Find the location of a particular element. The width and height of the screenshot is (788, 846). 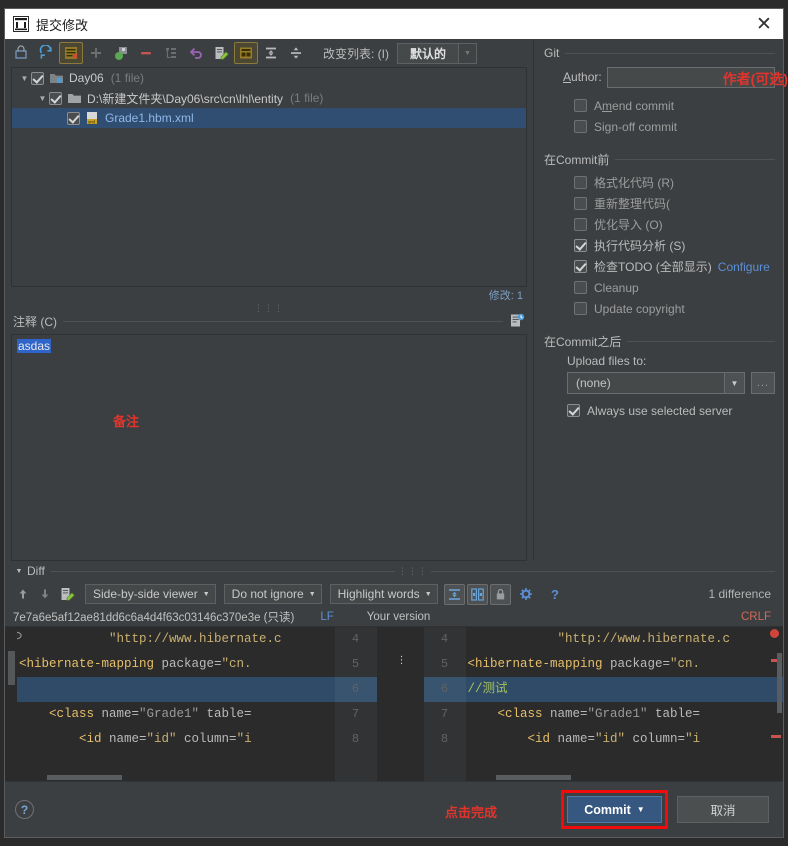

change-arrow-icon: ⋮ is located at coordinates (402, 661).